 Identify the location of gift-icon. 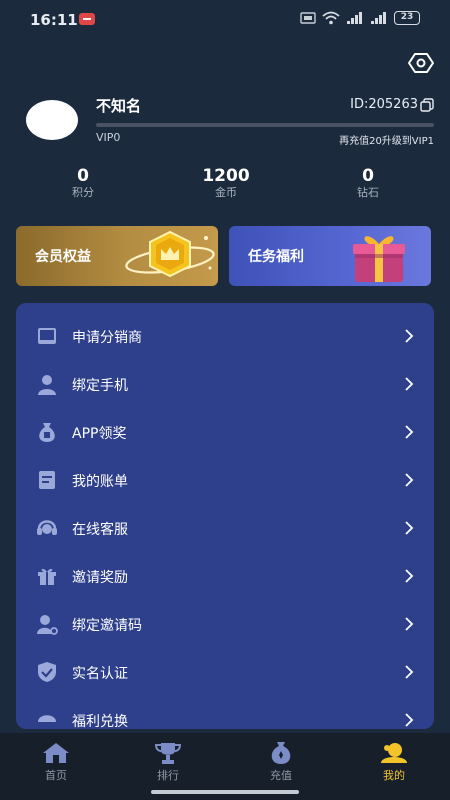
(47, 576).